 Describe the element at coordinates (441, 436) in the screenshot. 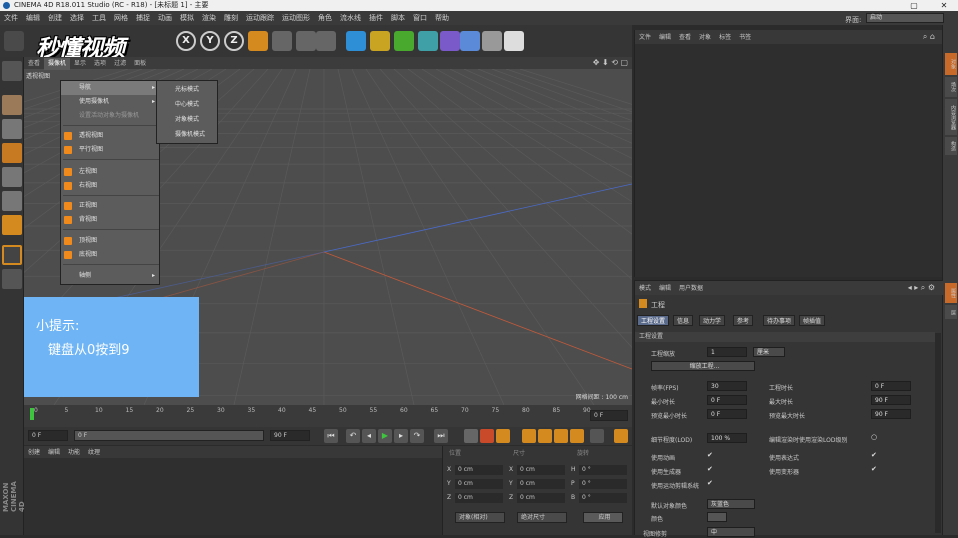

I see `goto-end-icon: ⏭` at that location.